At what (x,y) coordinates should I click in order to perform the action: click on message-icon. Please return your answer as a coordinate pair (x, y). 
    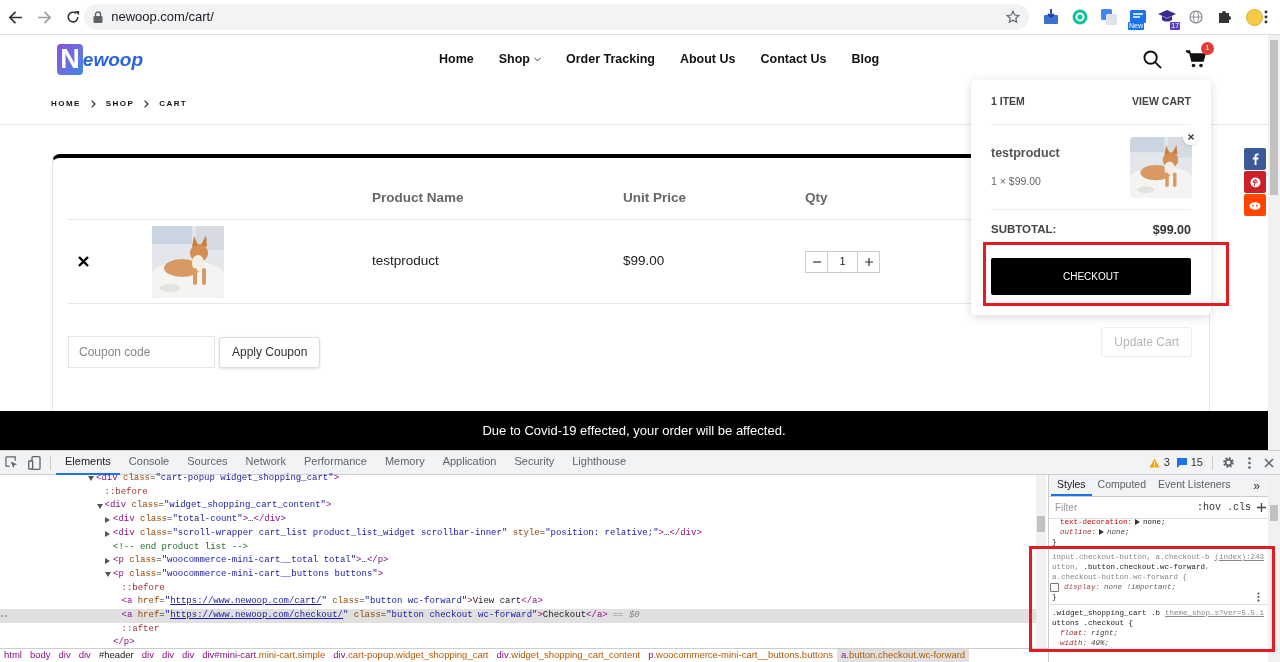
    Looking at the image, I should click on (1181, 462).